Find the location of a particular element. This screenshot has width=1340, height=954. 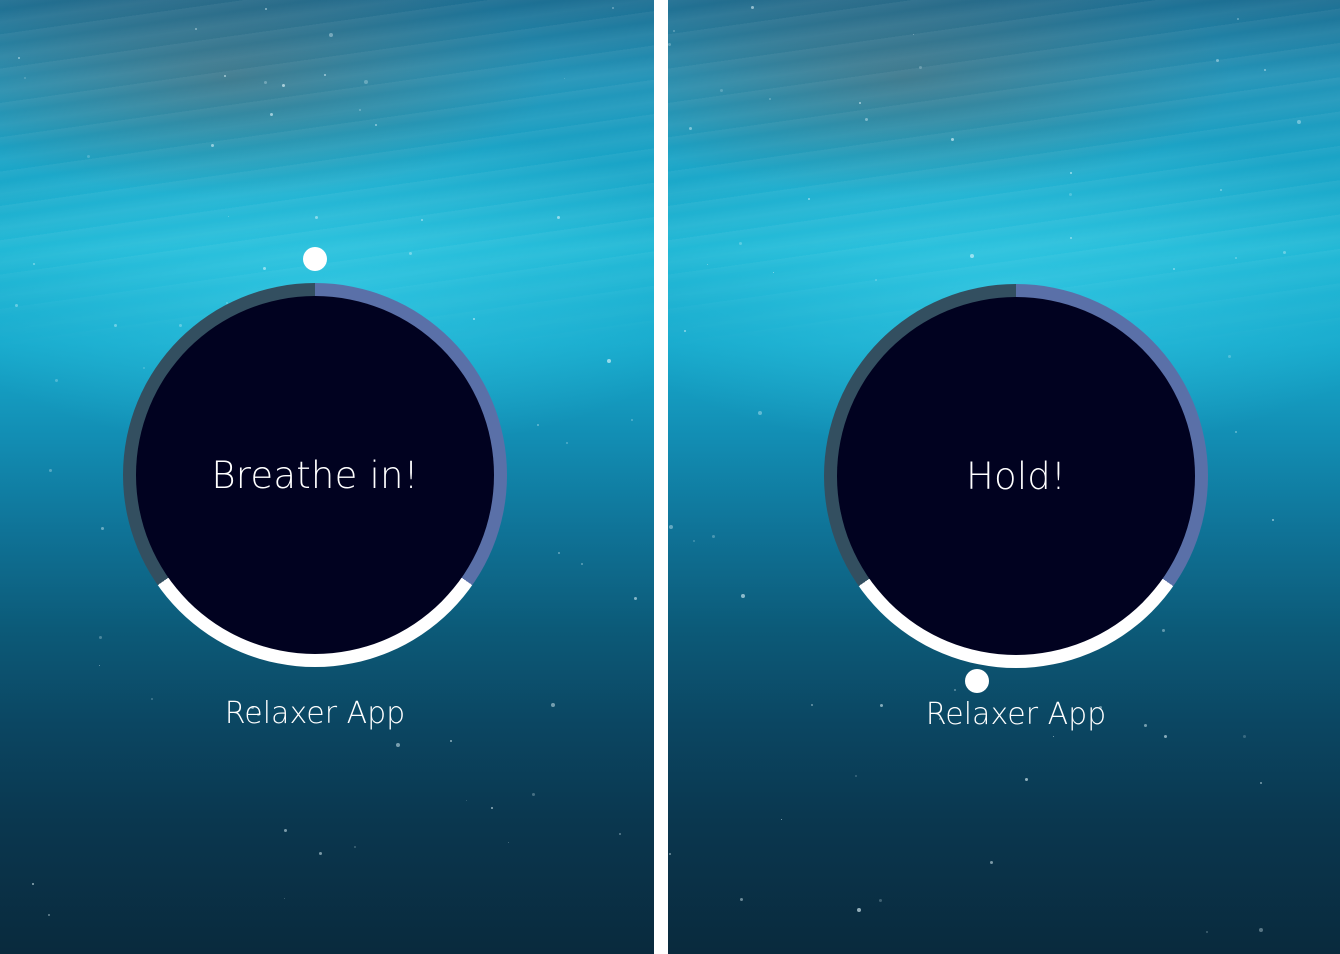

breathing-circle: Hold! is located at coordinates (1016, 476).